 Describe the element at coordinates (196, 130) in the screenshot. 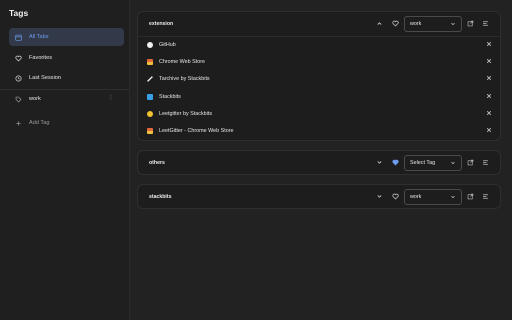

I see `tab-title: LeetGitter - Chrome Web Store` at that location.